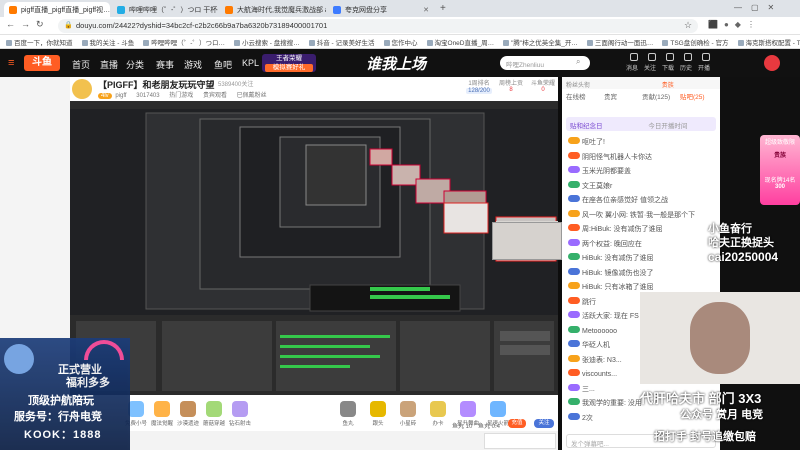 This screenshot has width=800, height=450. I want to click on nobles-label: 贵族, so click(668, 86).